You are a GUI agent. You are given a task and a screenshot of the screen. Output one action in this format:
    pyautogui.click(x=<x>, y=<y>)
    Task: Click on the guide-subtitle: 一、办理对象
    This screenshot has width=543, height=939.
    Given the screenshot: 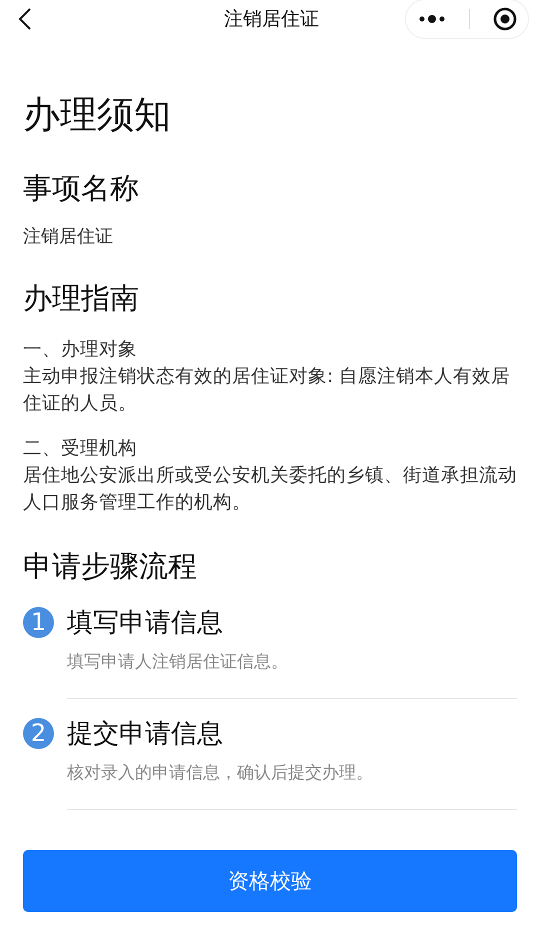 What is the action you would take?
    pyautogui.click(x=80, y=350)
    